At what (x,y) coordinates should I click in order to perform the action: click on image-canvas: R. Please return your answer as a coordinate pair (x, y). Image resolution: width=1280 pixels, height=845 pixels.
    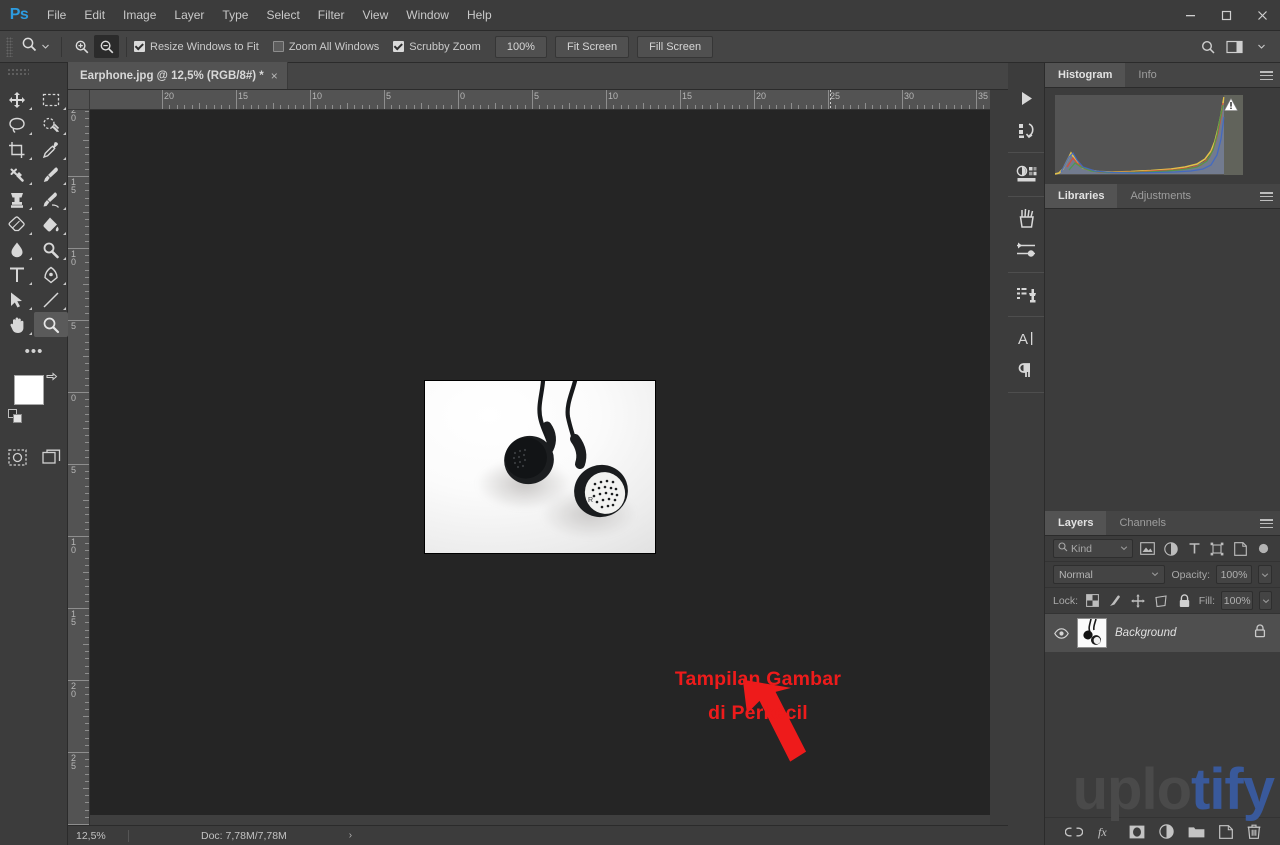
    Looking at the image, I should click on (540, 467).